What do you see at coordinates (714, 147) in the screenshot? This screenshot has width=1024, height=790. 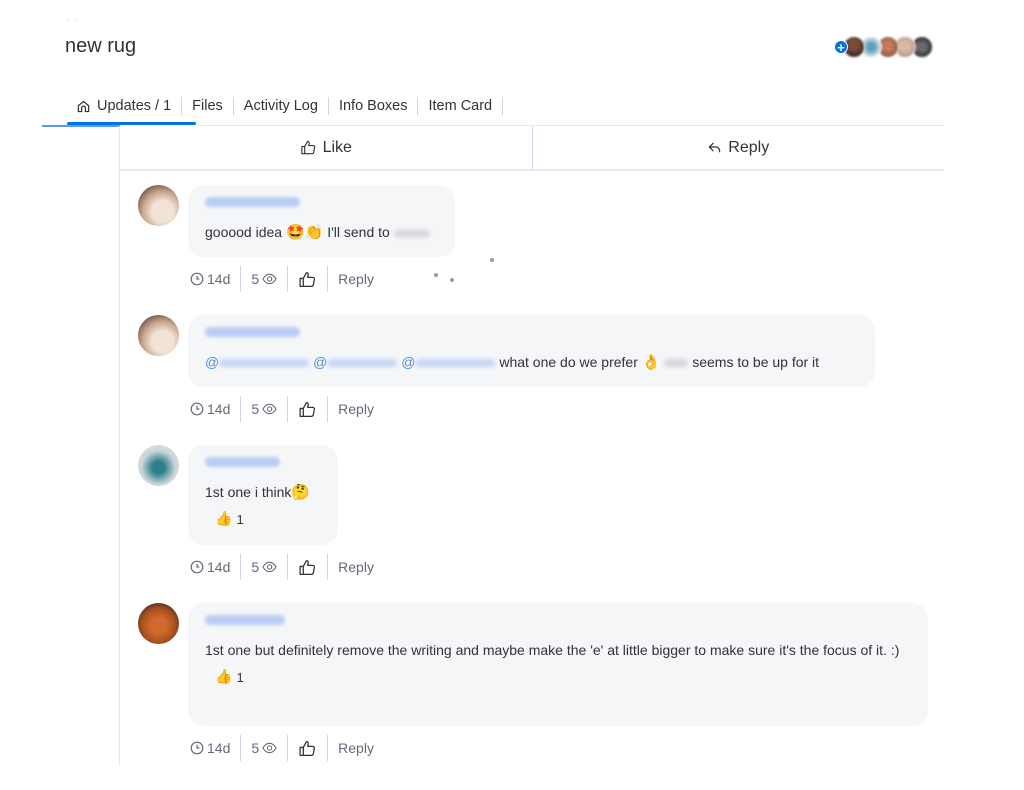 I see `reply-arrow-icon` at bounding box center [714, 147].